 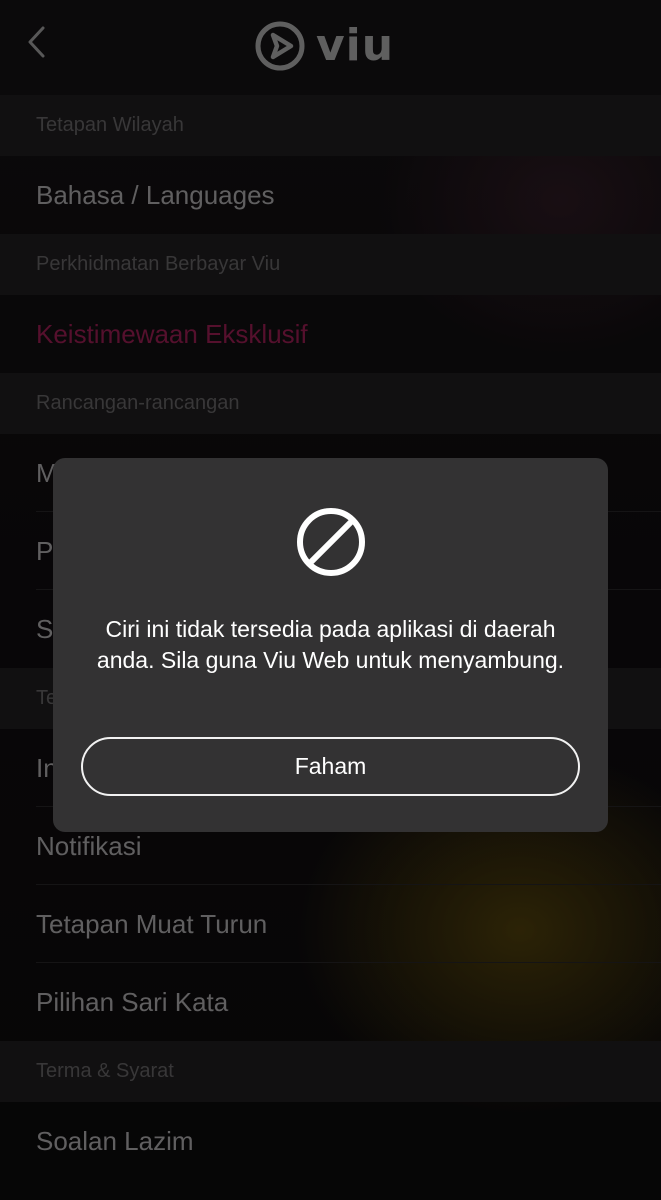 What do you see at coordinates (330, 766) in the screenshot?
I see `understand-button: Faham` at bounding box center [330, 766].